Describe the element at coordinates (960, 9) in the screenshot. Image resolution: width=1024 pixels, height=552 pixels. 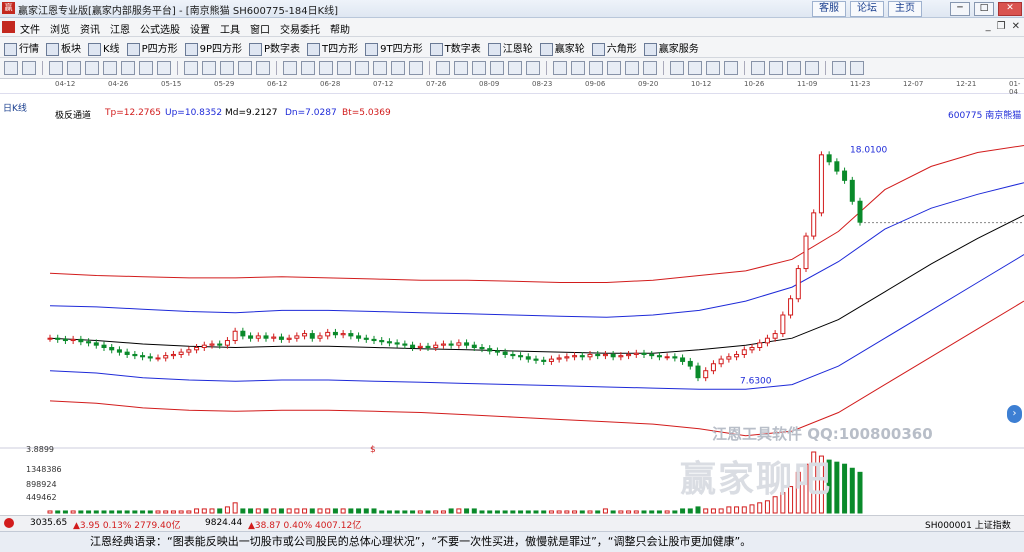
I see `minimize-icon: ─` at that location.